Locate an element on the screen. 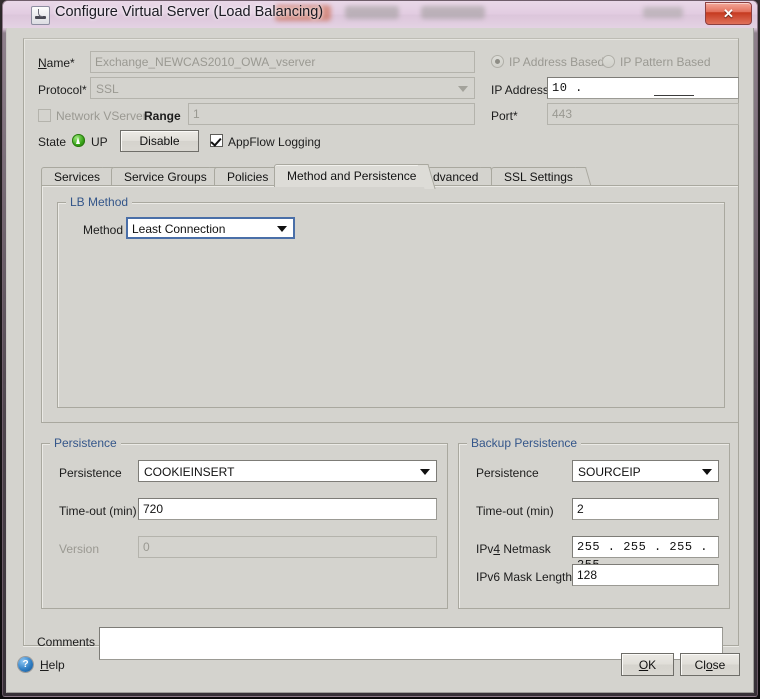 This screenshot has height=699, width=760. tab-label: SSL Settings is located at coordinates (538, 177).